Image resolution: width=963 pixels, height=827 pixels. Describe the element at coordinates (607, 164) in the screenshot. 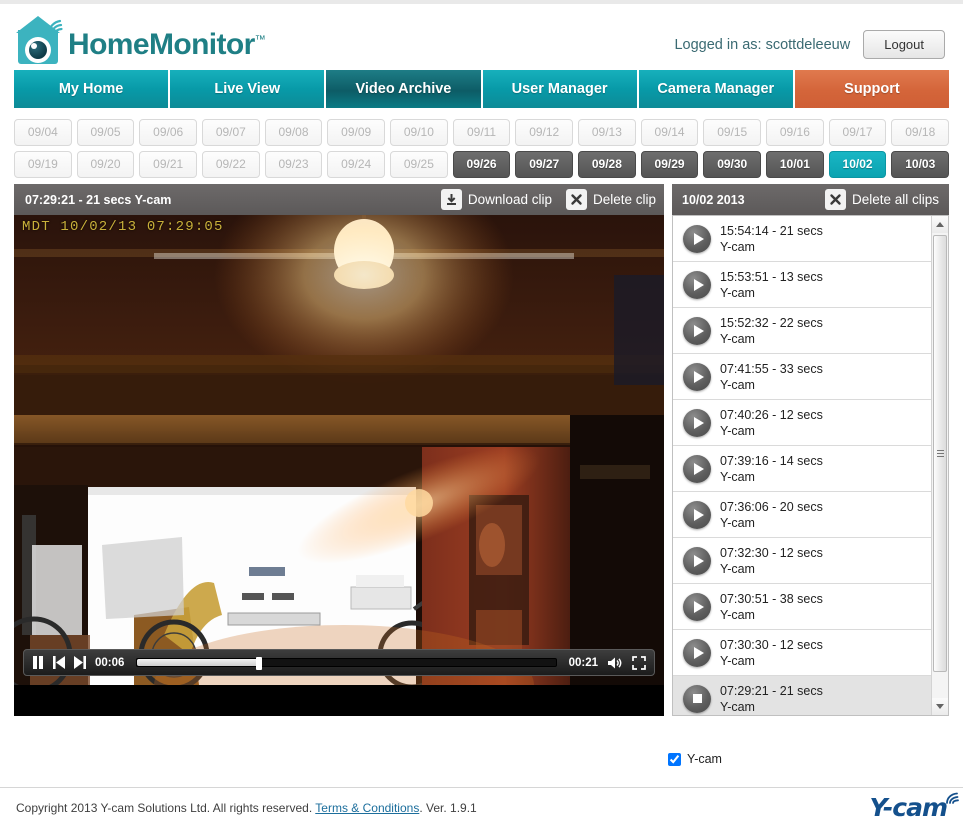

I see `date-tab-09-28: 09/28` at that location.